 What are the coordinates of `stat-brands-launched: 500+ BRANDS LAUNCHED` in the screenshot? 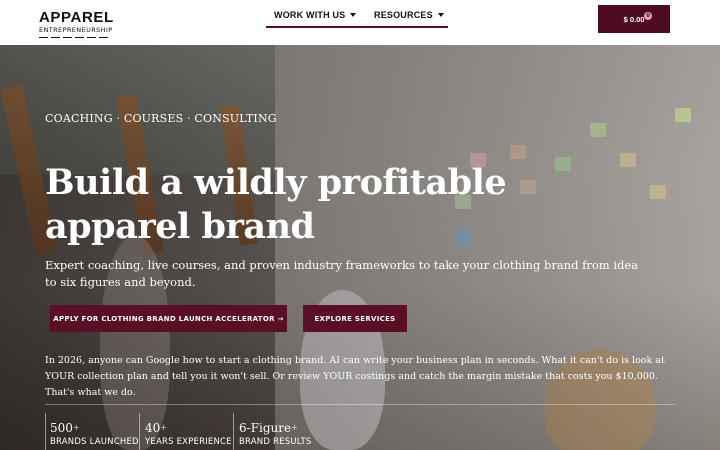 It's located at (94, 434).